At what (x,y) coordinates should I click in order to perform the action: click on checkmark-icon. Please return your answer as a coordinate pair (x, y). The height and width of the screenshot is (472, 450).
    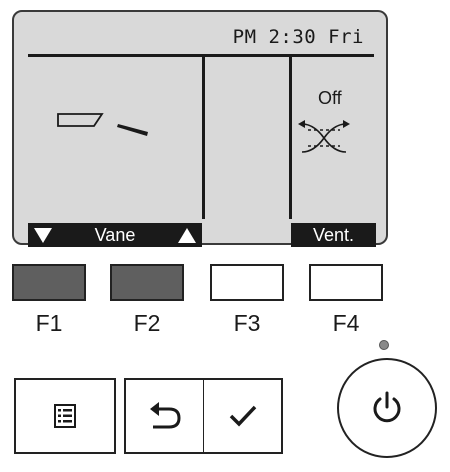
    Looking at the image, I should click on (242, 416).